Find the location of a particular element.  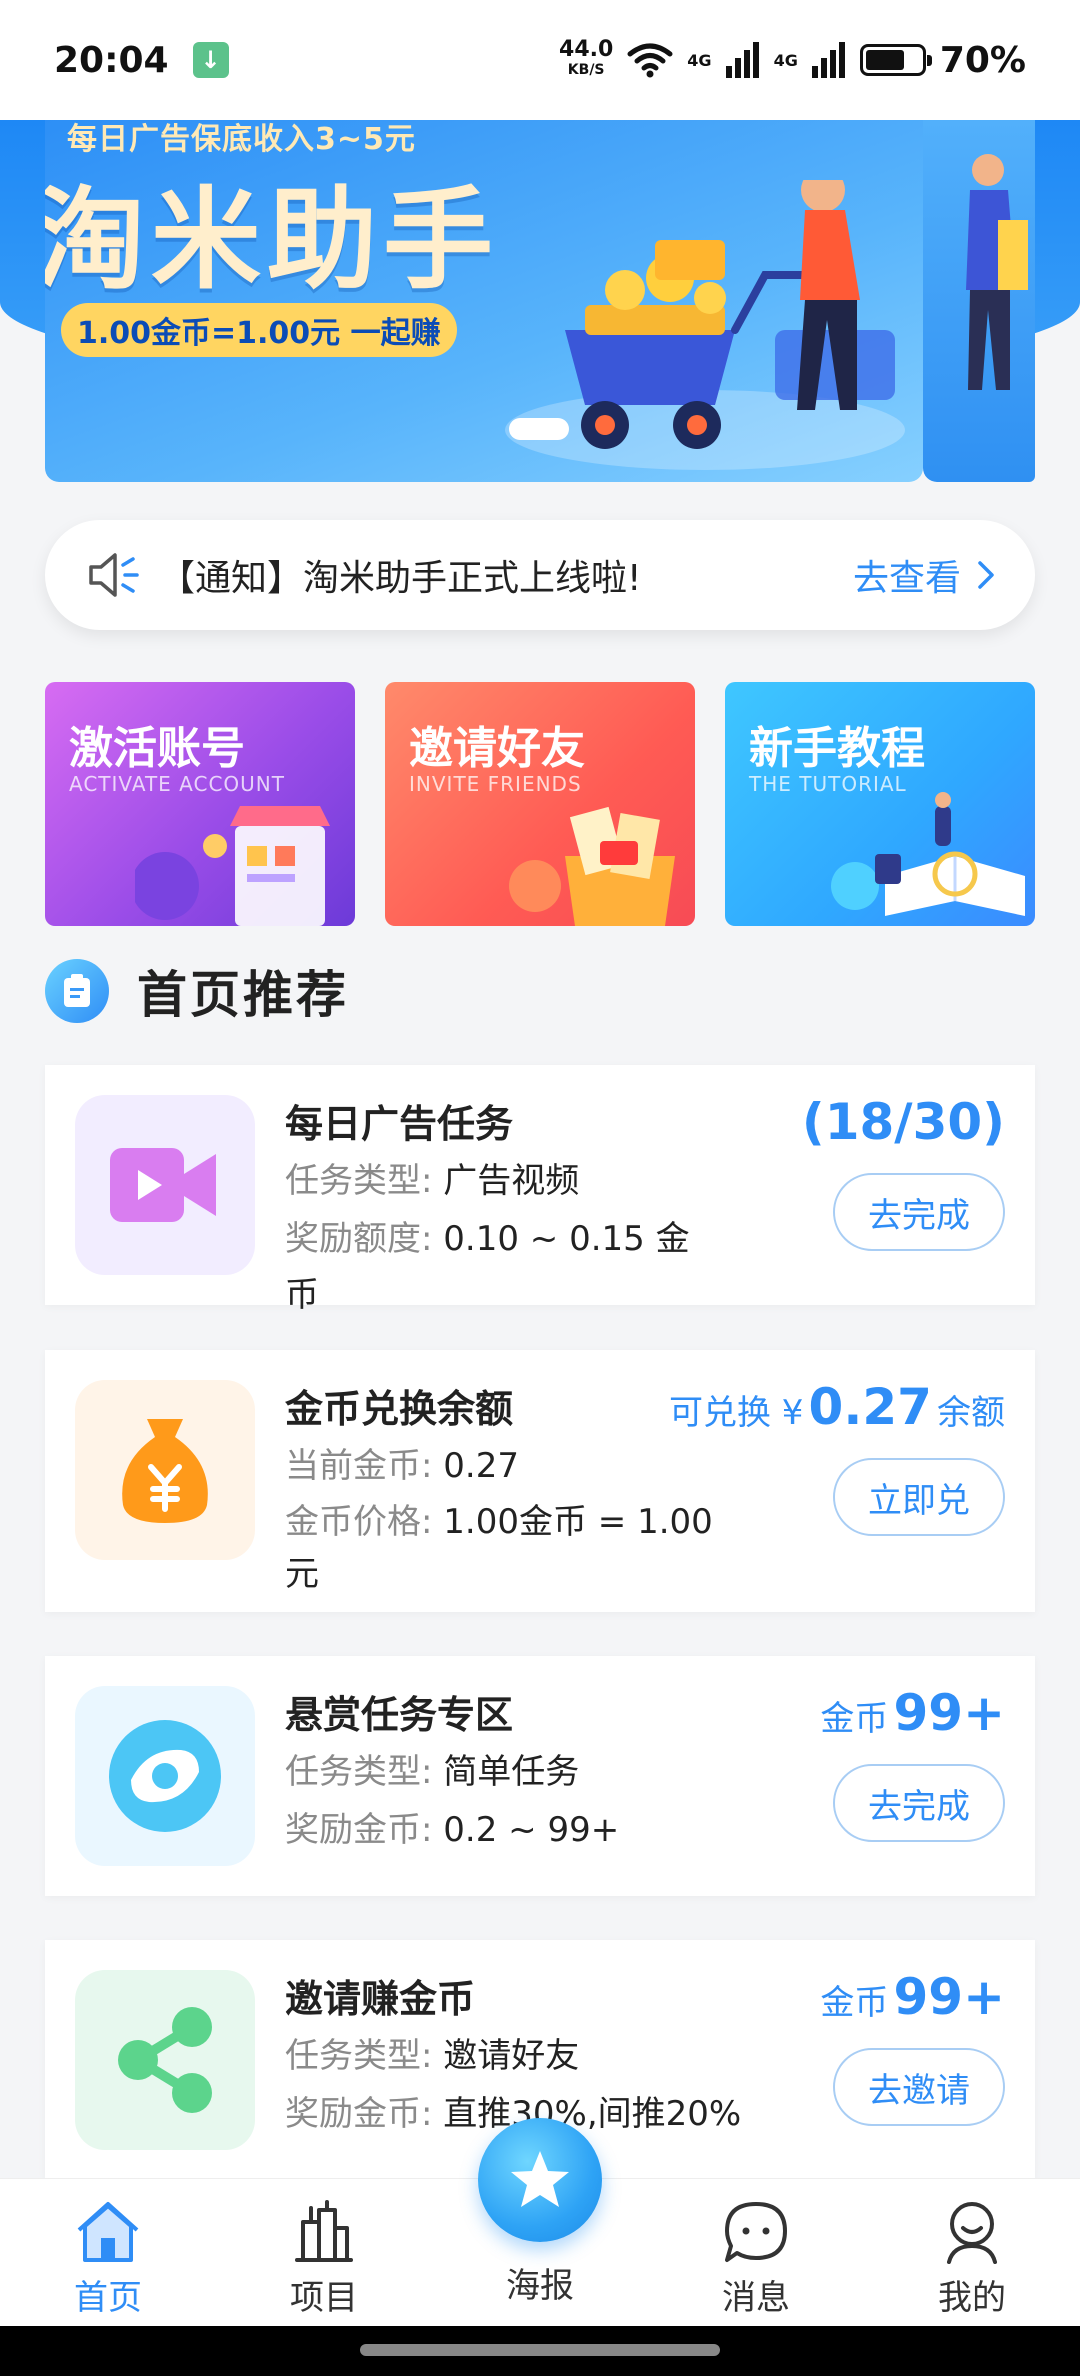

go-invite-button: 去邀请 is located at coordinates (919, 2087).